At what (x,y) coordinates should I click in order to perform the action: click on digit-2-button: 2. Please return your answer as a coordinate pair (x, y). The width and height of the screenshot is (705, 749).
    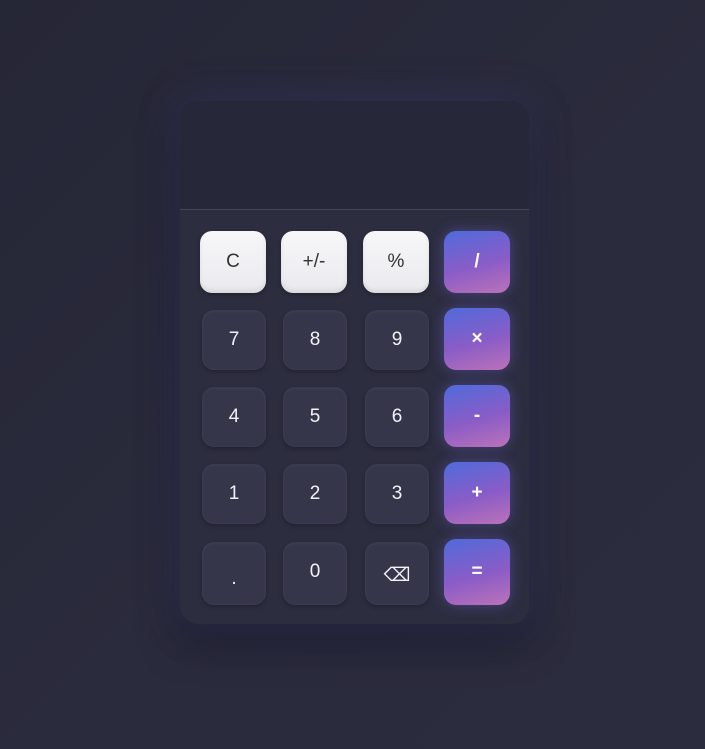
    Looking at the image, I should click on (315, 494).